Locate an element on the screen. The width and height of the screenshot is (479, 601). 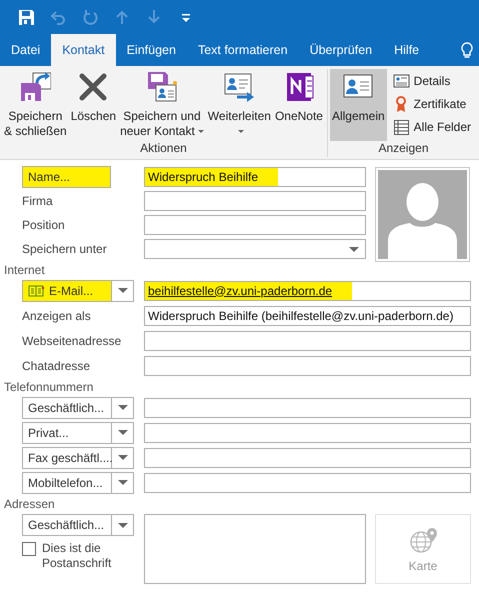
view-button: Allgemein is located at coordinates (358, 105).